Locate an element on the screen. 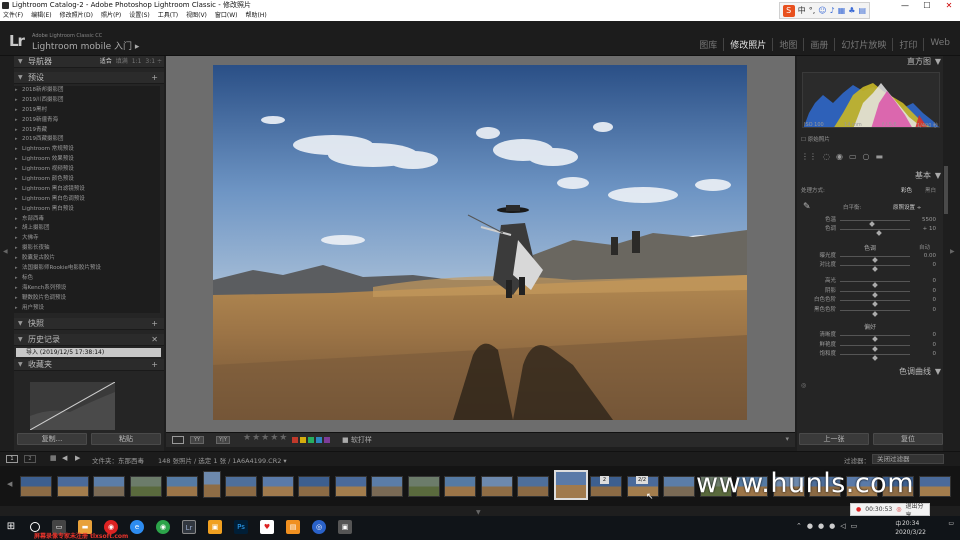  sogou-logo-icon: S is located at coordinates (788, 10).